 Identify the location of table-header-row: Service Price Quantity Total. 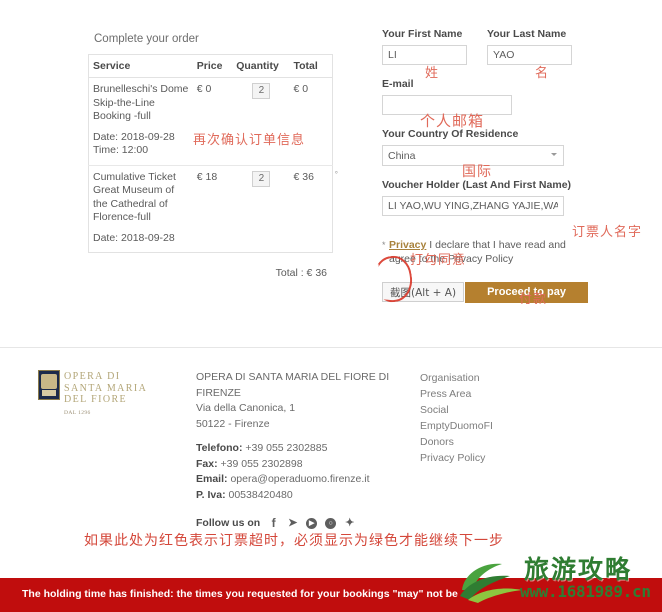
(210, 66).